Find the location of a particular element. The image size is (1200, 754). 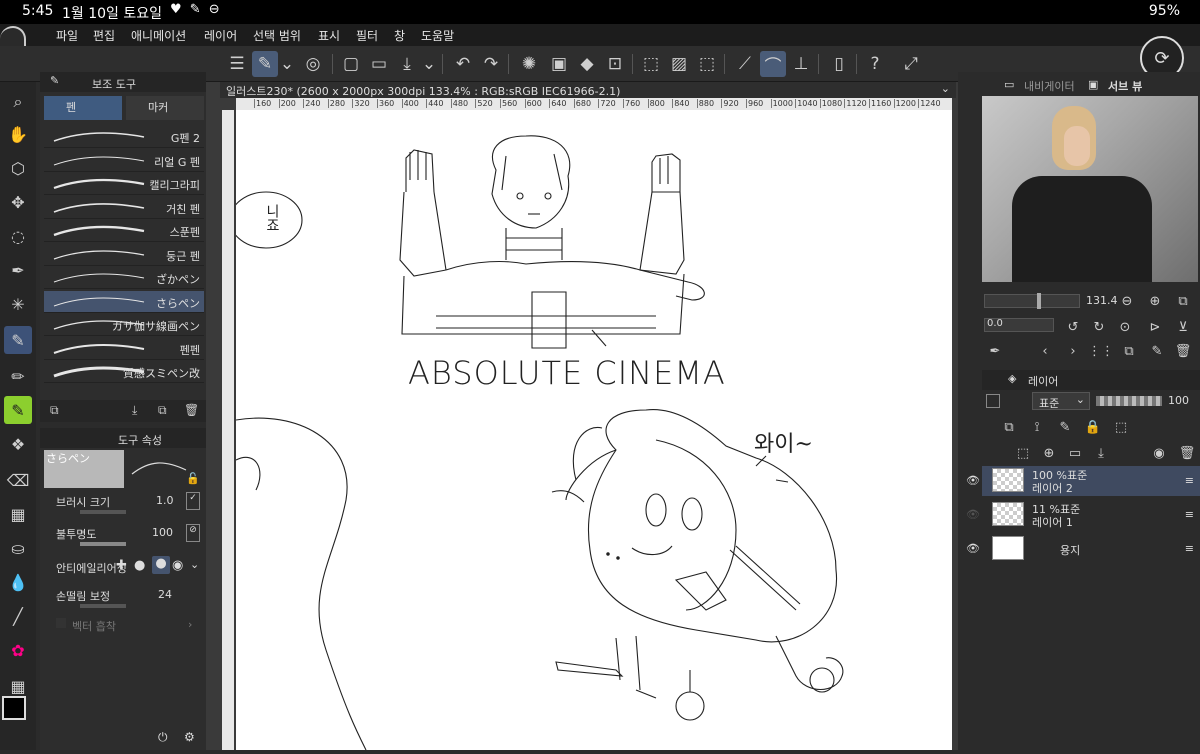

menu-edit: 편집 is located at coordinates (104, 35).